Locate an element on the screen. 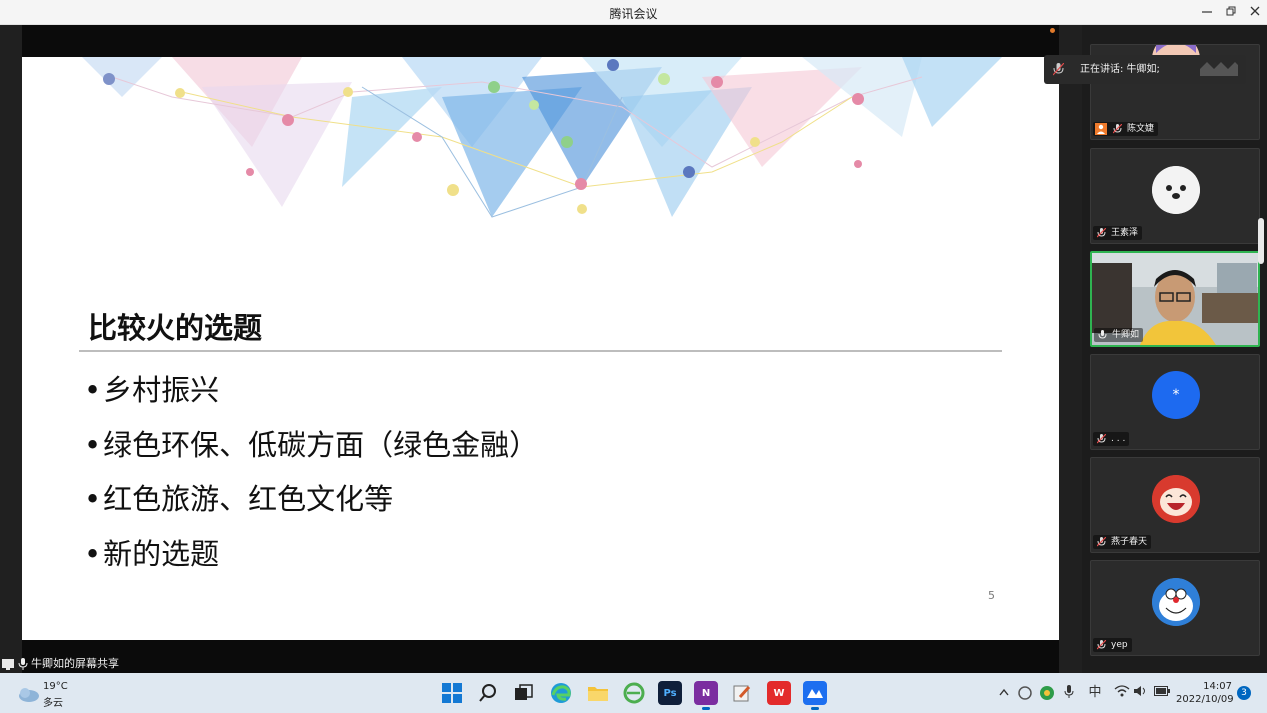 Image resolution: width=1267 pixels, height=713 pixels. show-hidden-icons-button is located at coordinates (1004, 693).